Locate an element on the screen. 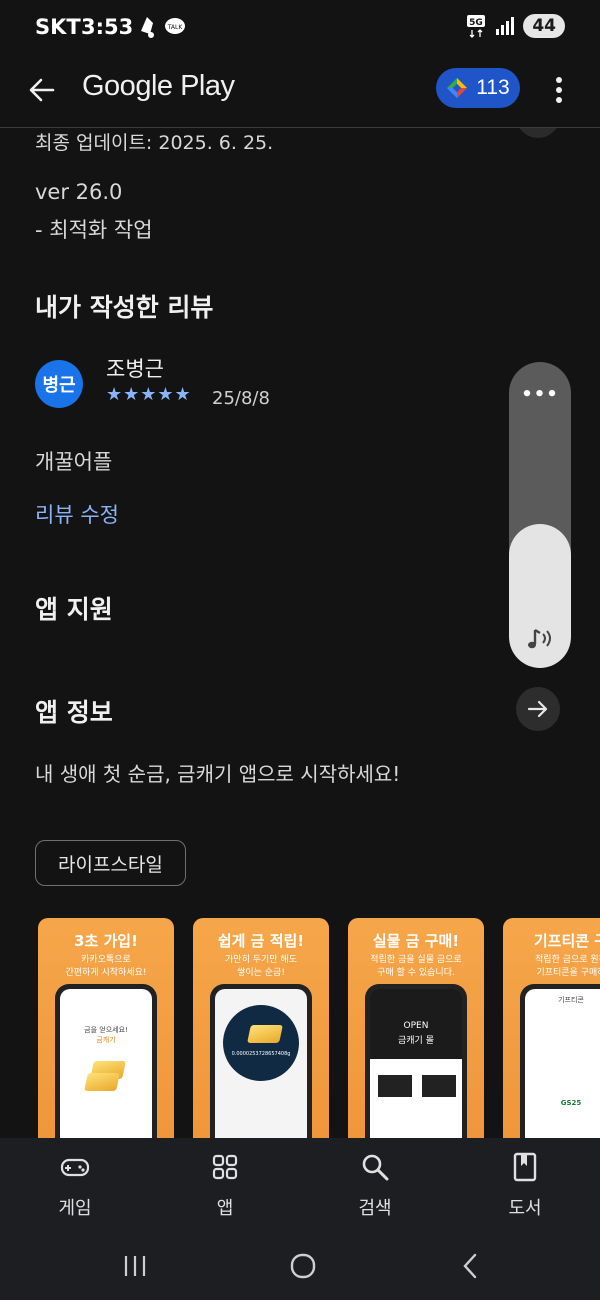  play-points-diamond-icon is located at coordinates (457, 88).